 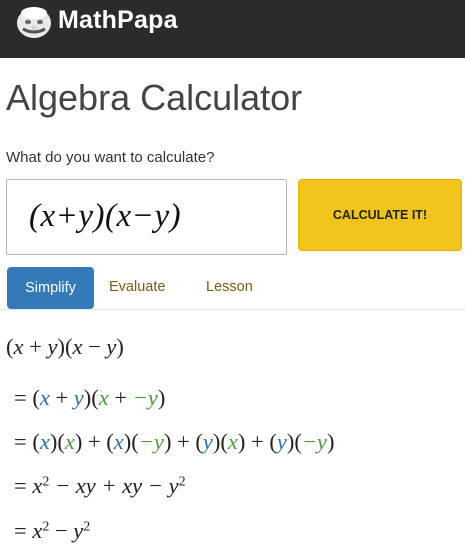 What do you see at coordinates (65, 346) in the screenshot?
I see `step-0: (x + y)(x − y)` at bounding box center [65, 346].